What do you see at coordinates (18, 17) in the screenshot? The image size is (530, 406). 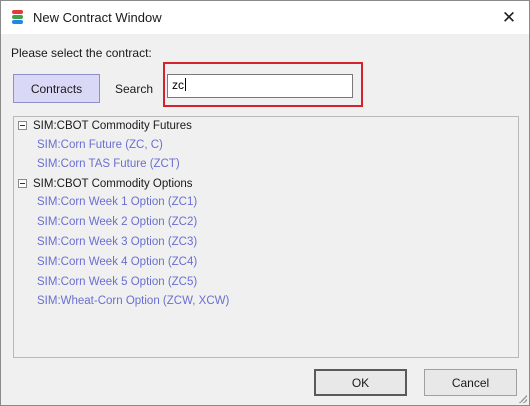 I see `app-icon` at bounding box center [18, 17].